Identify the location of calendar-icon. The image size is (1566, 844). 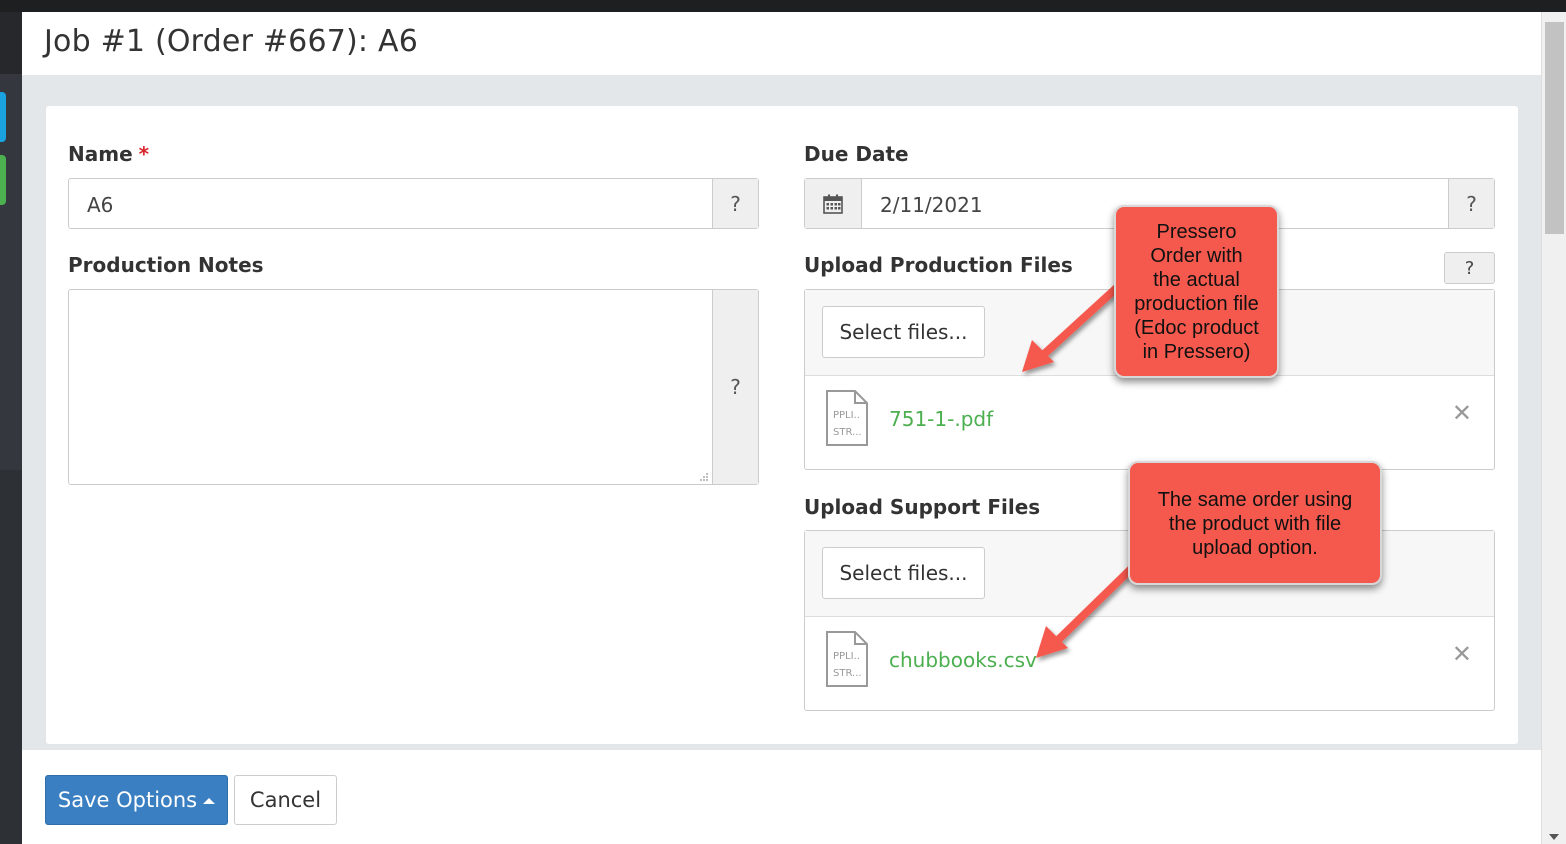
(833, 203).